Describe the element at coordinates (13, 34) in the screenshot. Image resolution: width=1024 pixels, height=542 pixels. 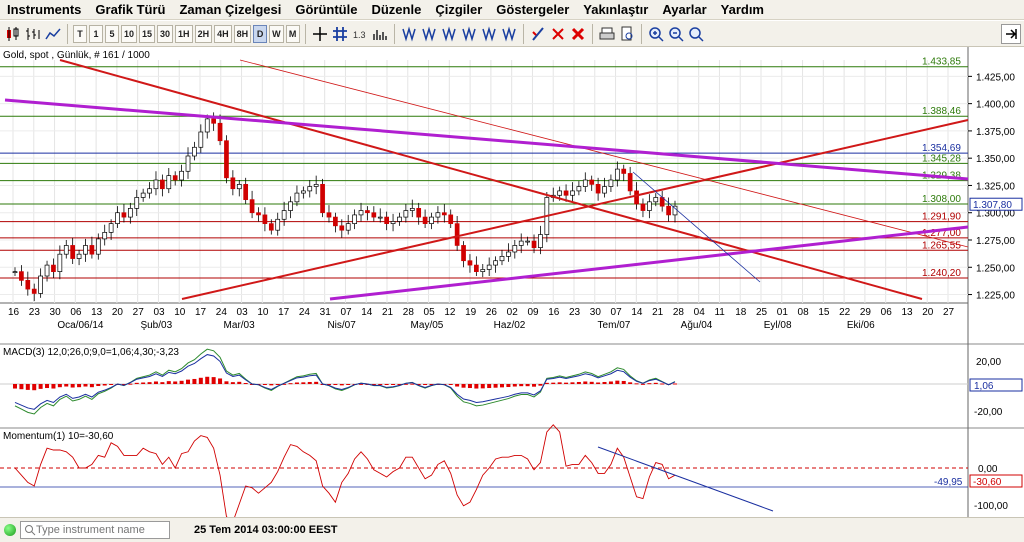
I see `candlestick-chart-icon` at that location.